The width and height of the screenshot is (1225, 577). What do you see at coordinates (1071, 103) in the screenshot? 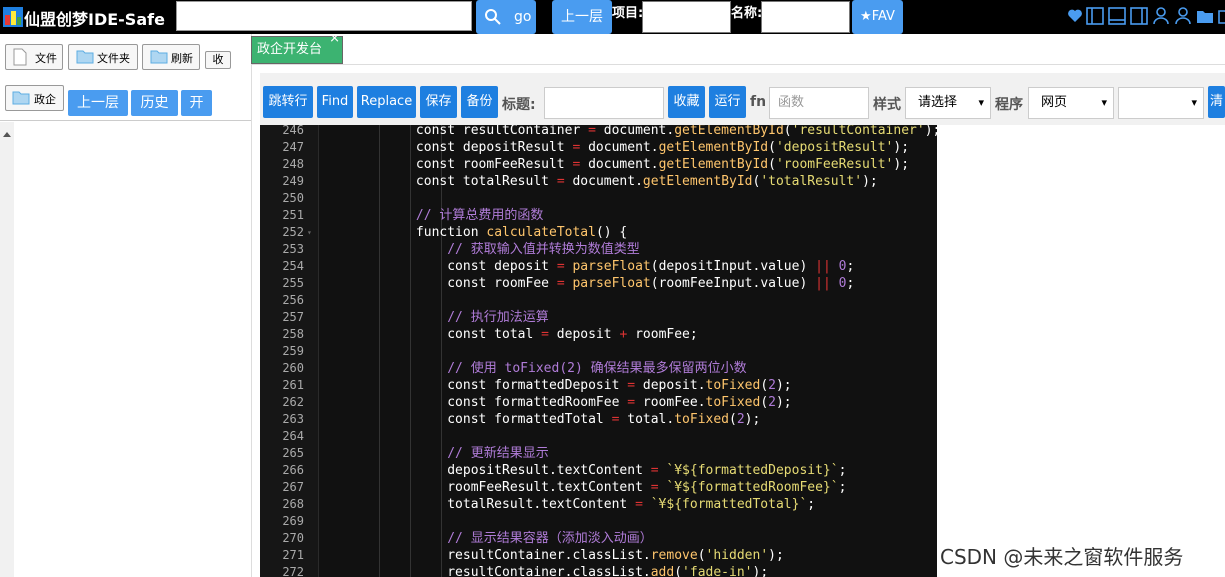
I see `program-select: 网页 ▾` at bounding box center [1071, 103].